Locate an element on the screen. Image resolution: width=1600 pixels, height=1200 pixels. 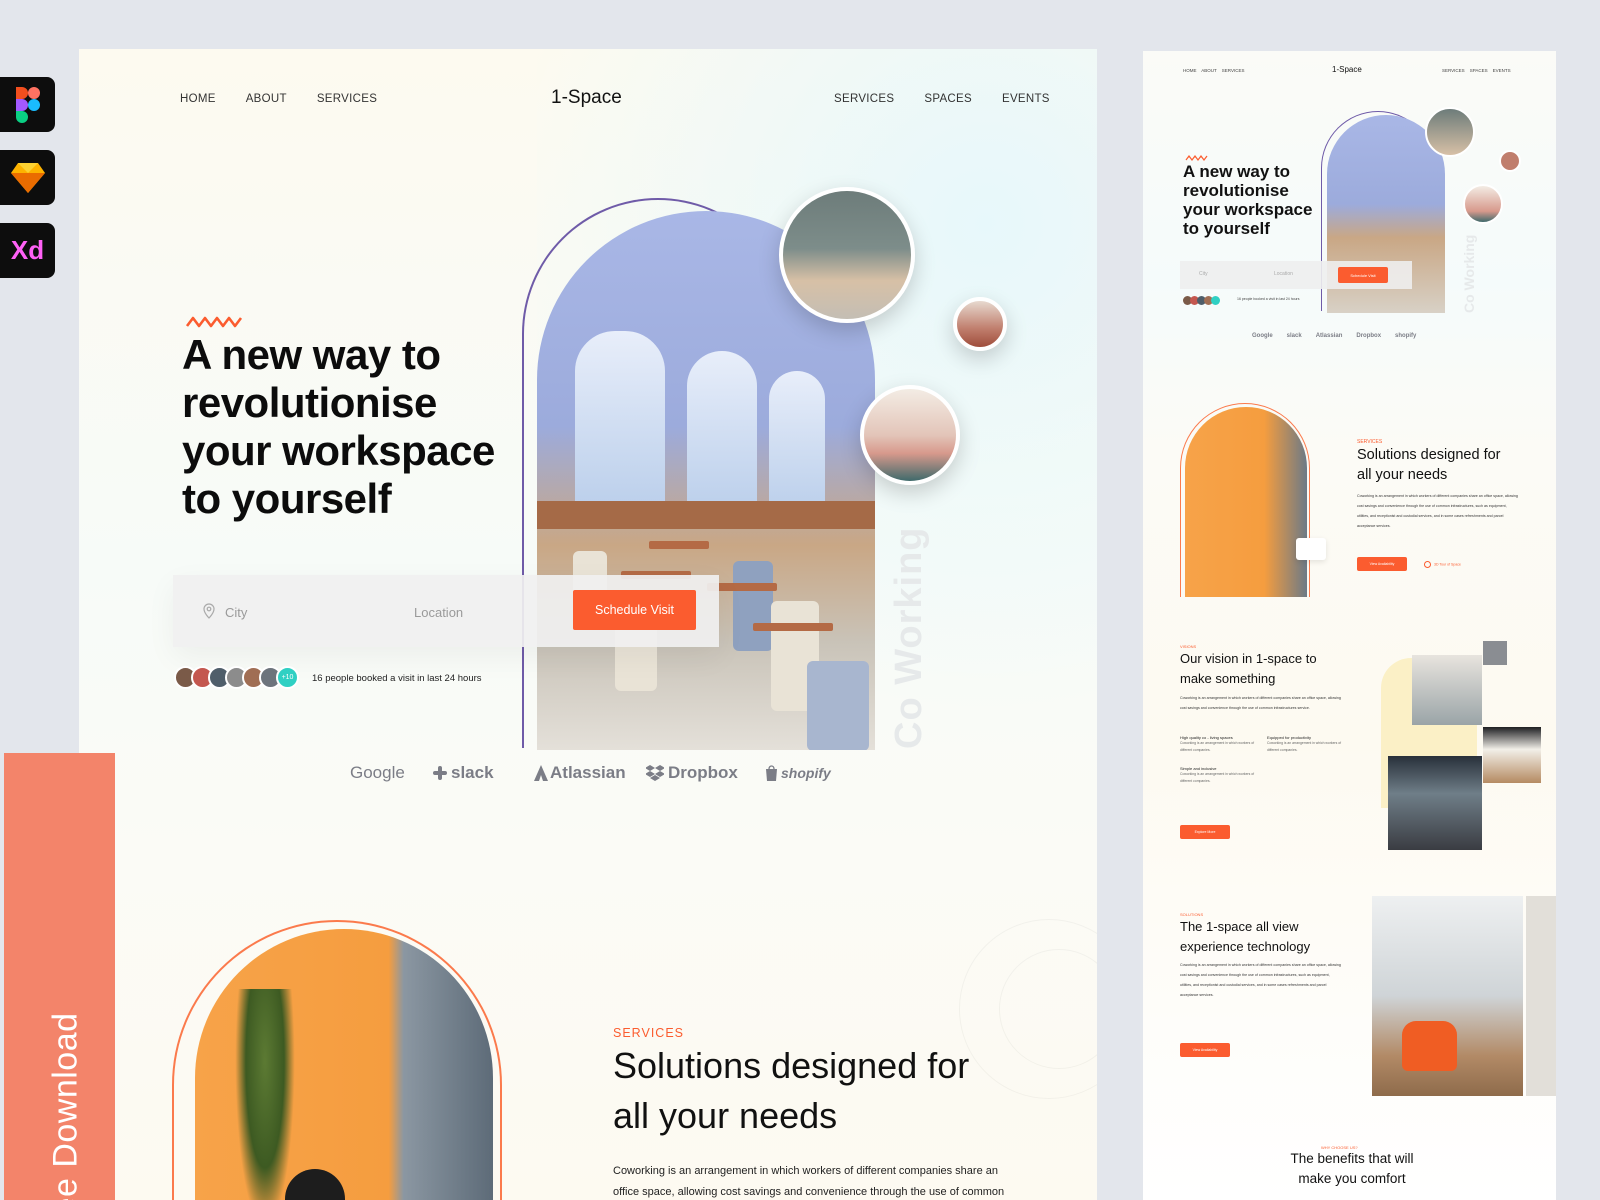
preview-nav-services-right: SERVICES is located at coordinates (1453, 70).